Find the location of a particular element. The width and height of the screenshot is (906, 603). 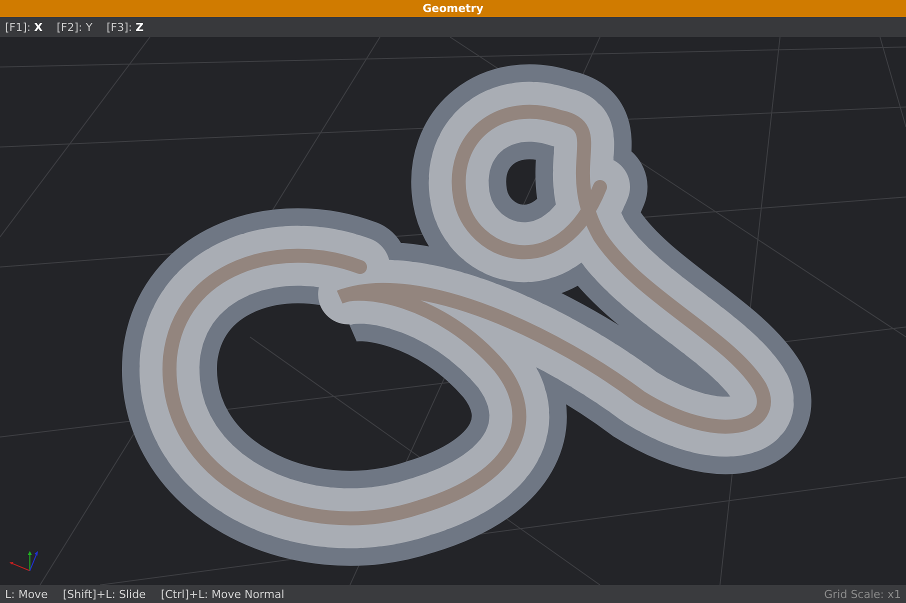

window-title: Geometry is located at coordinates (453, 8).